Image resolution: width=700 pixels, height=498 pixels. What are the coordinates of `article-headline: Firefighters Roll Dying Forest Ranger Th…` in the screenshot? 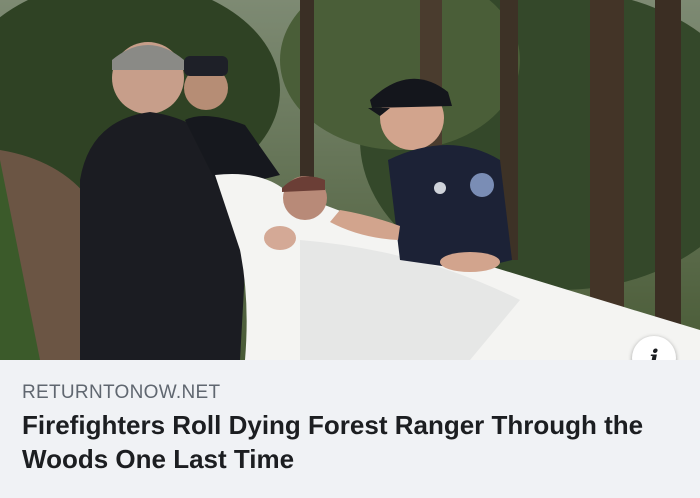 It's located at (342, 442).